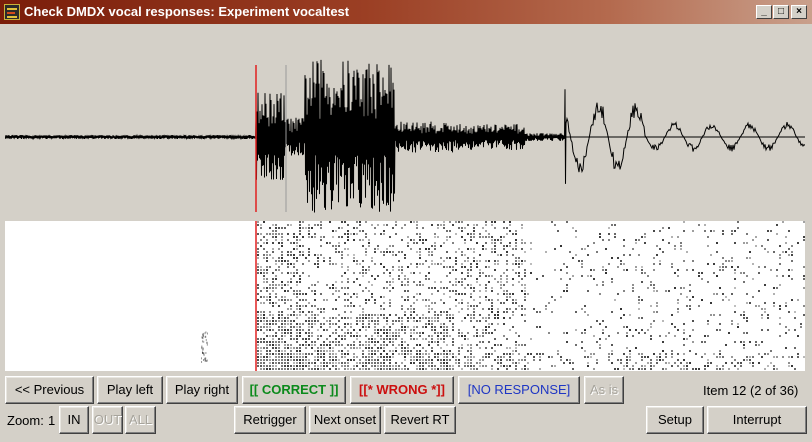 Image resolution: width=812 pixels, height=442 pixels. What do you see at coordinates (12, 12) in the screenshot?
I see `dmdx-app-icon` at bounding box center [12, 12].